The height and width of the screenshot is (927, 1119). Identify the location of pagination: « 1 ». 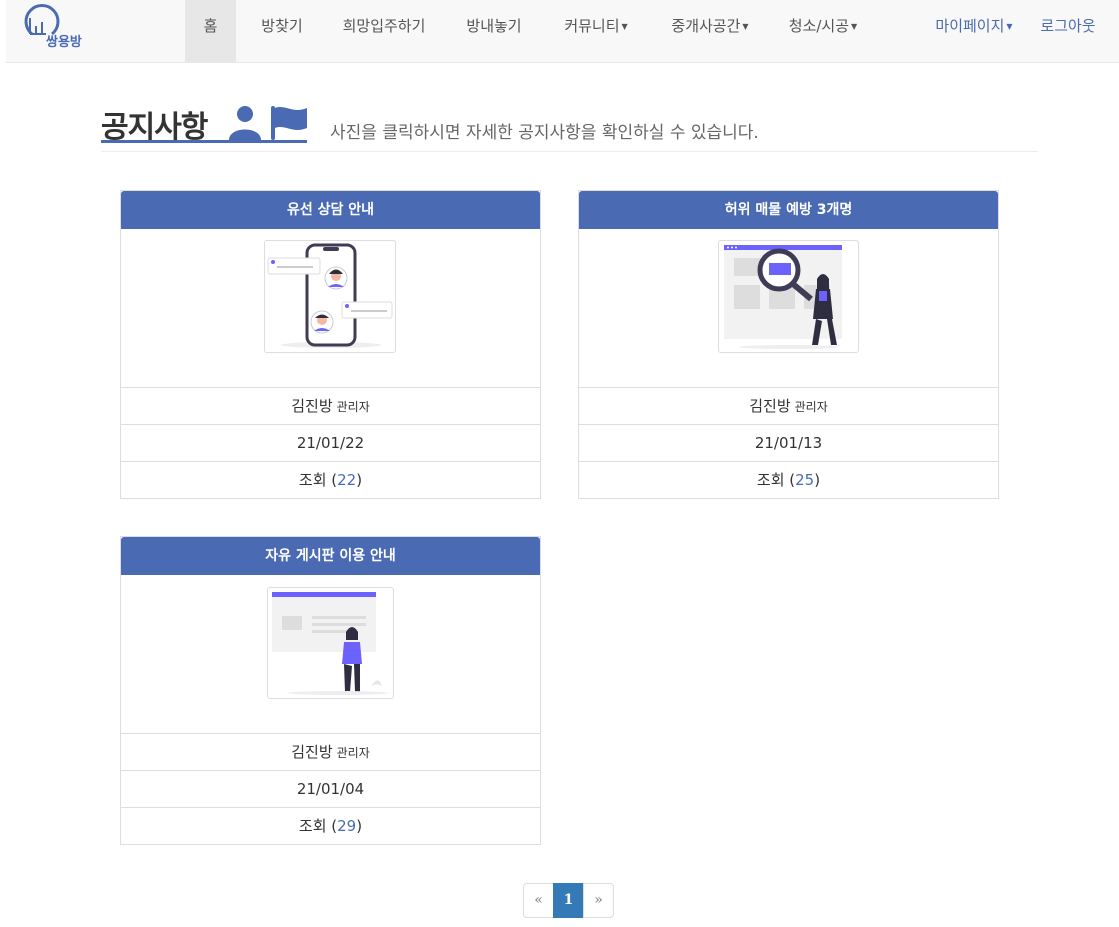
(568, 900).